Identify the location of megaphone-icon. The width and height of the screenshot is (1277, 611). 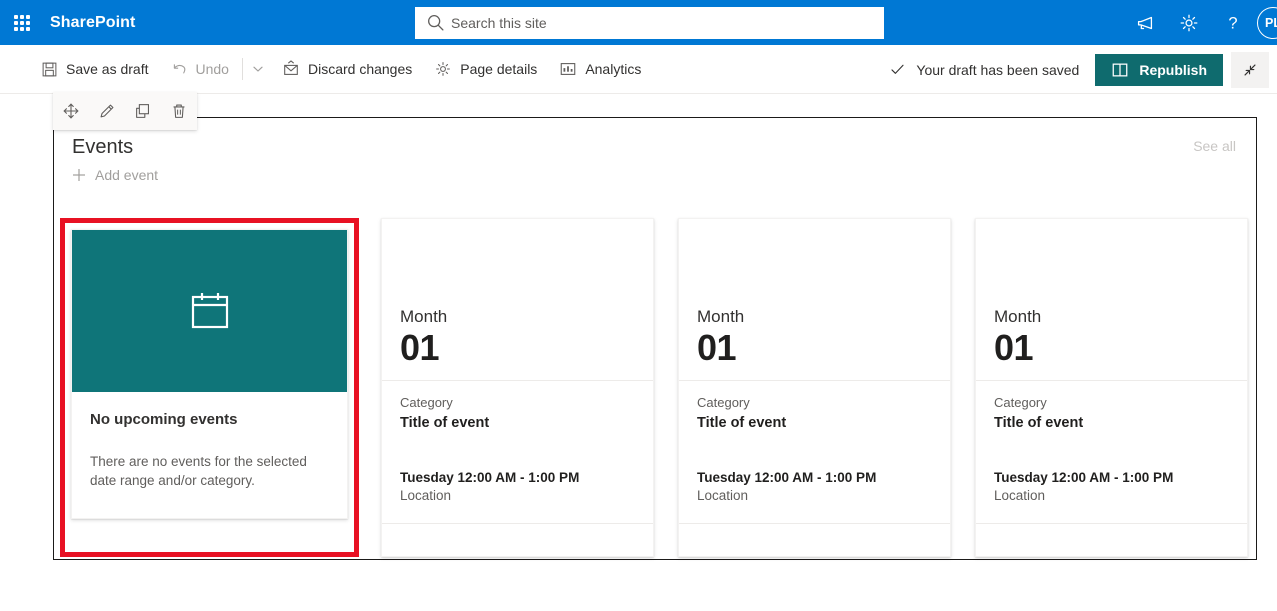
(1145, 22).